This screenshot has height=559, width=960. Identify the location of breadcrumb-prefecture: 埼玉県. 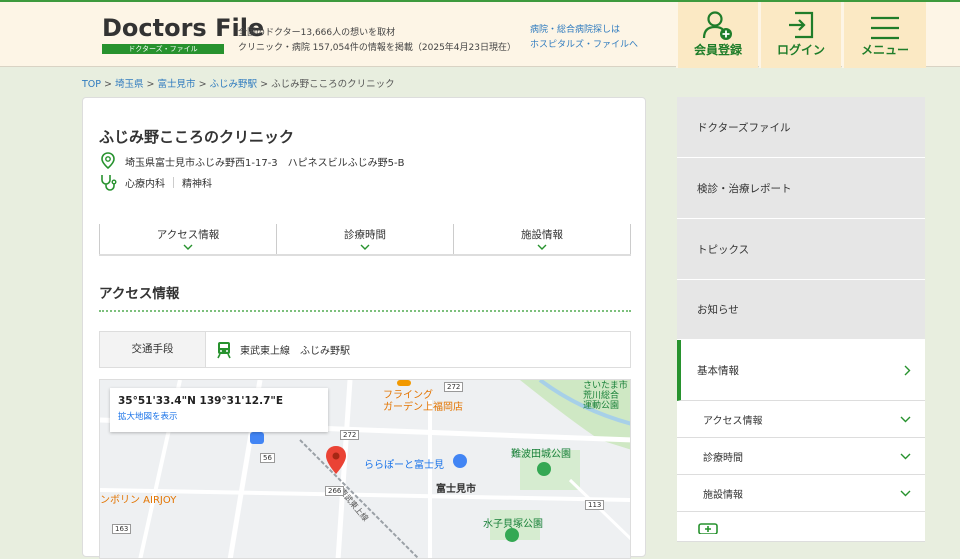
(129, 84).